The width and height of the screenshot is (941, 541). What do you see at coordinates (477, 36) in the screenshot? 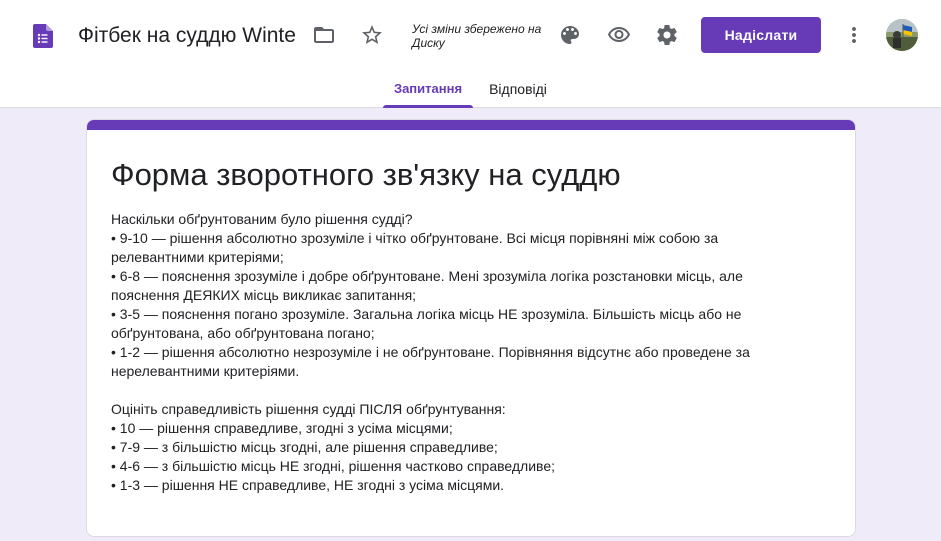
I see `save-status: Усі зміни збережено на Диску` at bounding box center [477, 36].